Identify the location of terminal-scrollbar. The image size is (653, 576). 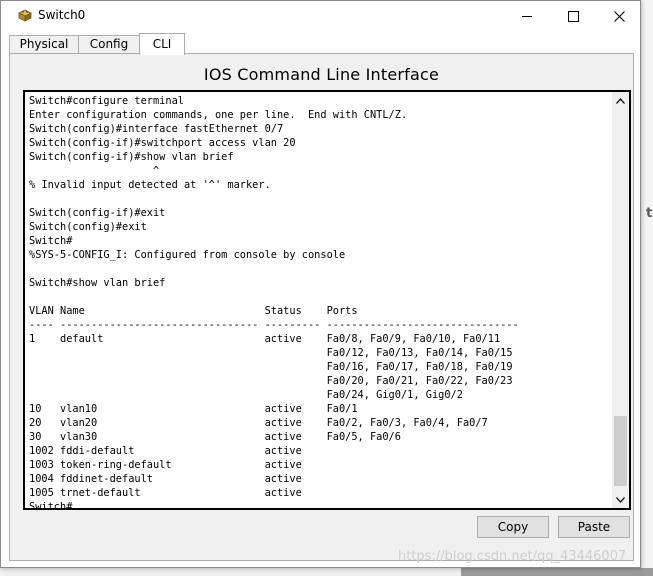
(620, 300).